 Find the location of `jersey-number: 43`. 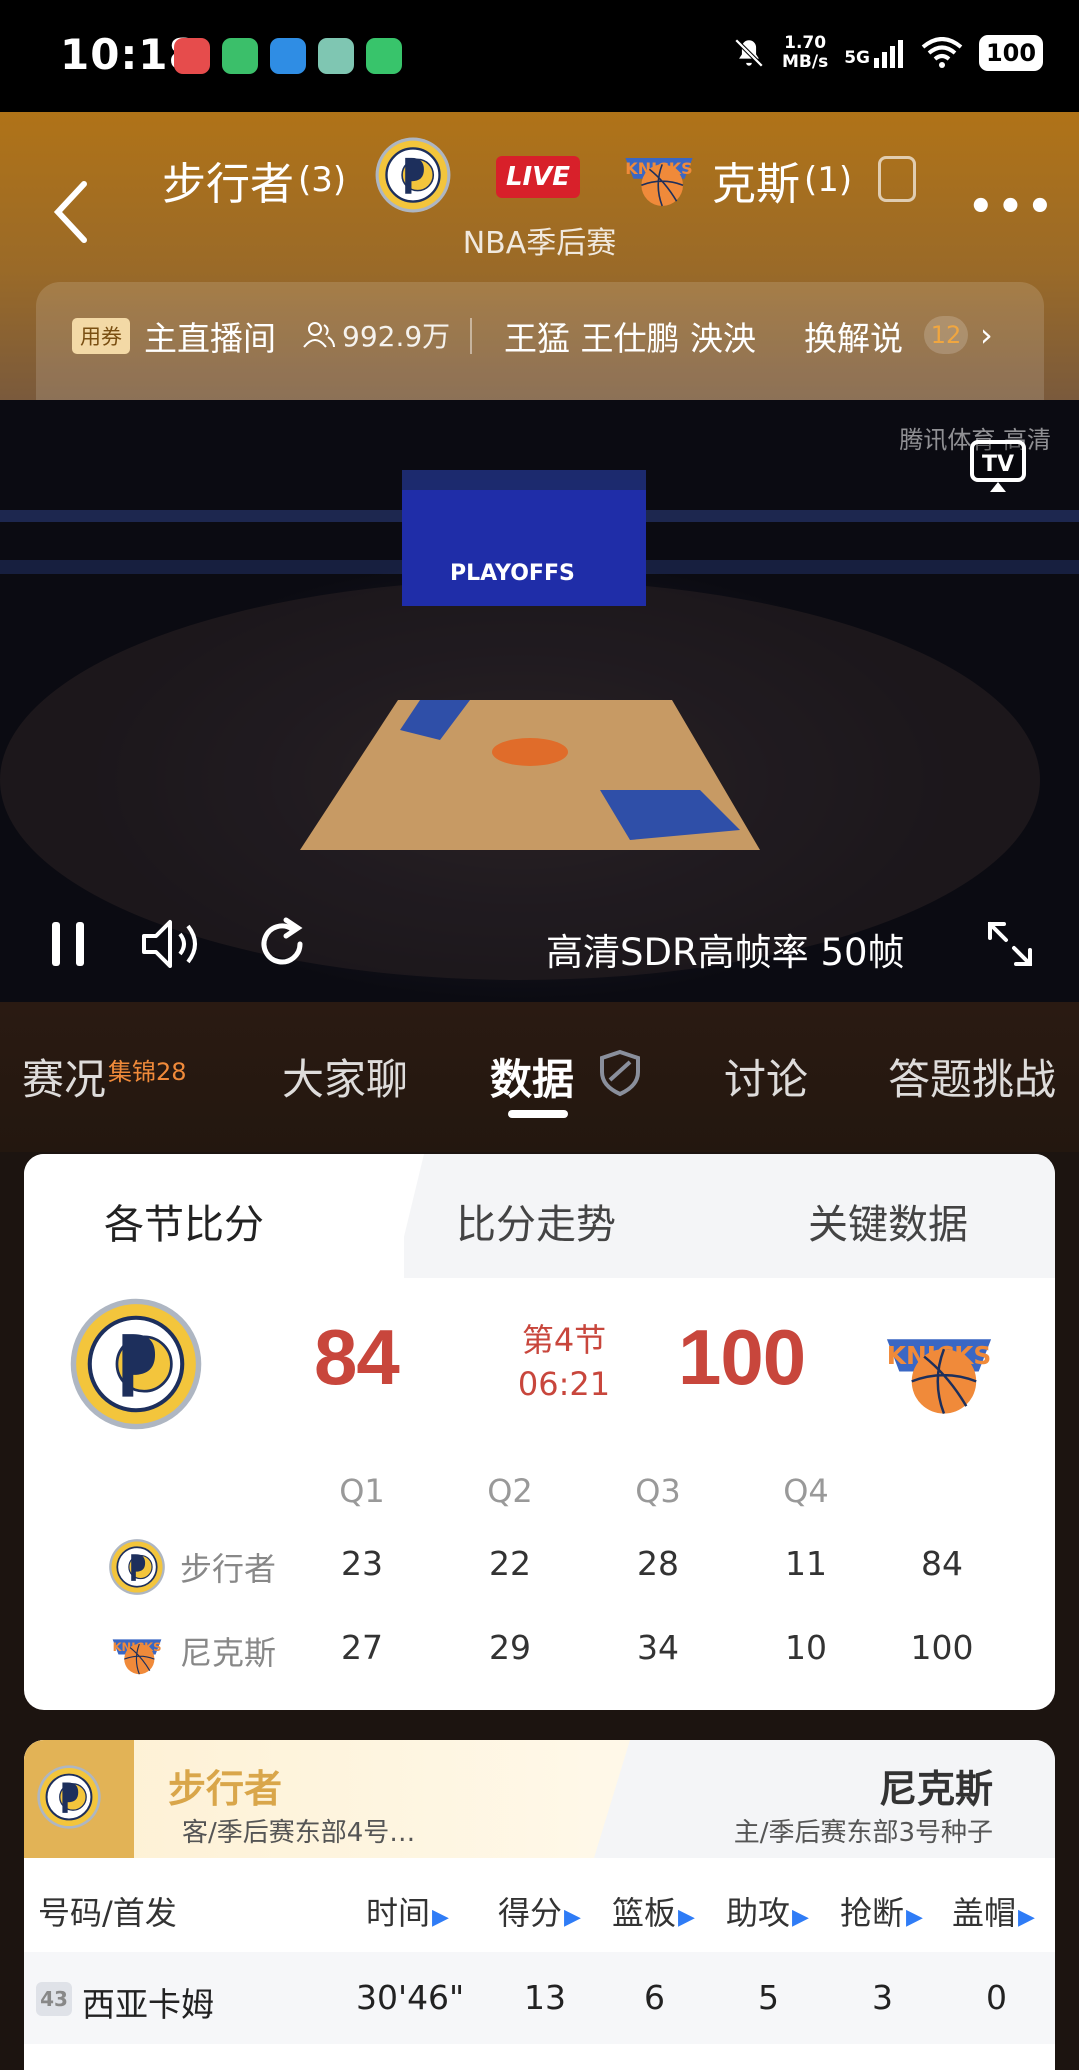

jersey-number: 43 is located at coordinates (54, 1999).